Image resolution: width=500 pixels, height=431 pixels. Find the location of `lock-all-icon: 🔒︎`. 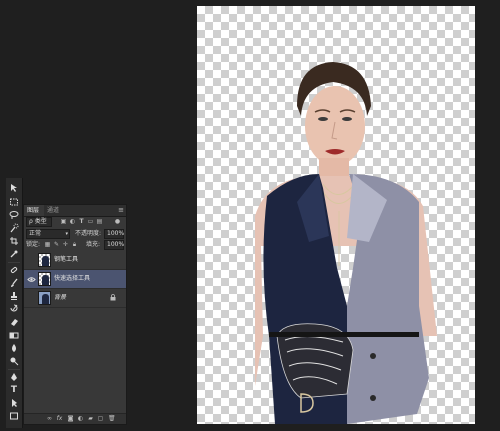

lock-all-icon: 🔒︎ is located at coordinates (74, 244).